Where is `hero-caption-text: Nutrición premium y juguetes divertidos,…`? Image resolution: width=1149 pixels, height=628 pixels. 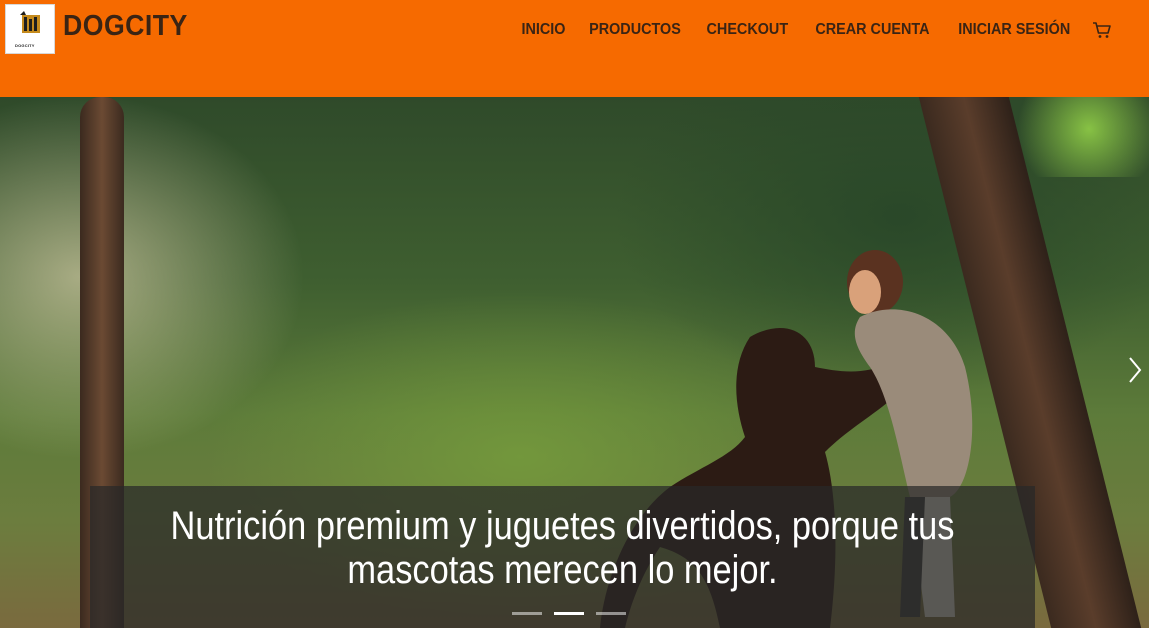 hero-caption-text: Nutrición premium y juguetes divertidos,… is located at coordinates (562, 548).